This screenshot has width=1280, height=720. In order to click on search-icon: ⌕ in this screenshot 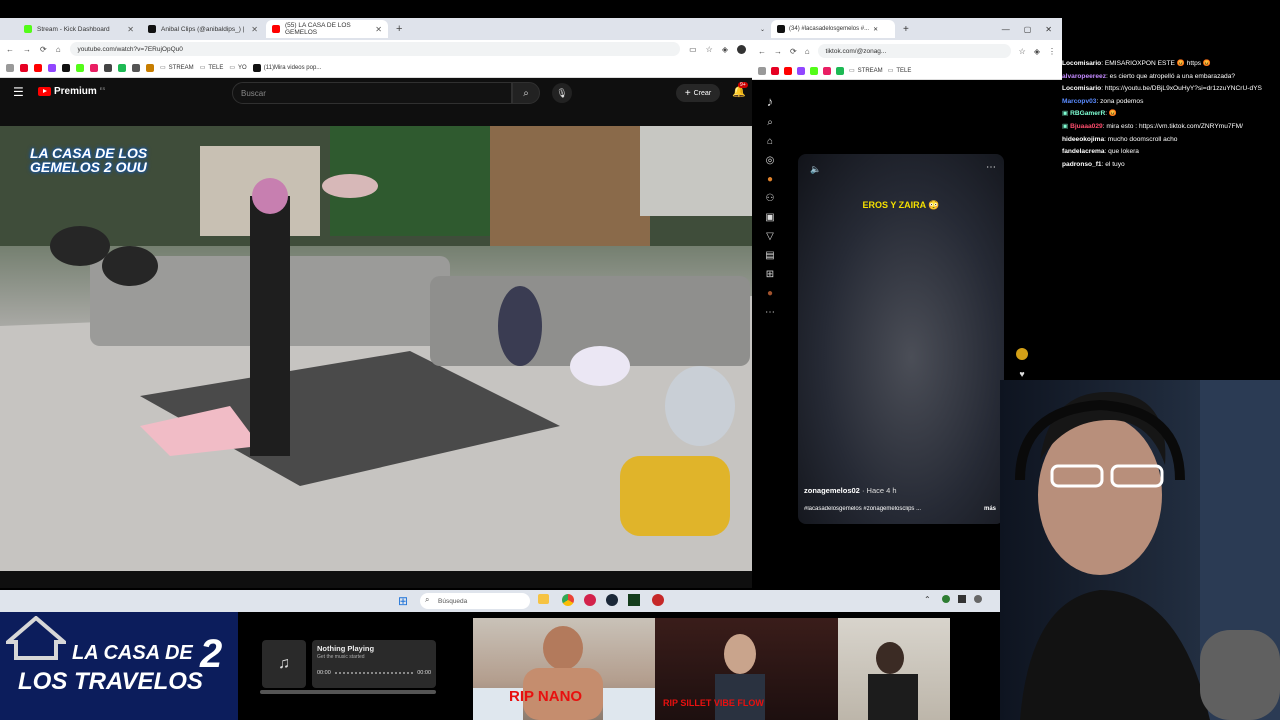, I will do `click(770, 122)`.